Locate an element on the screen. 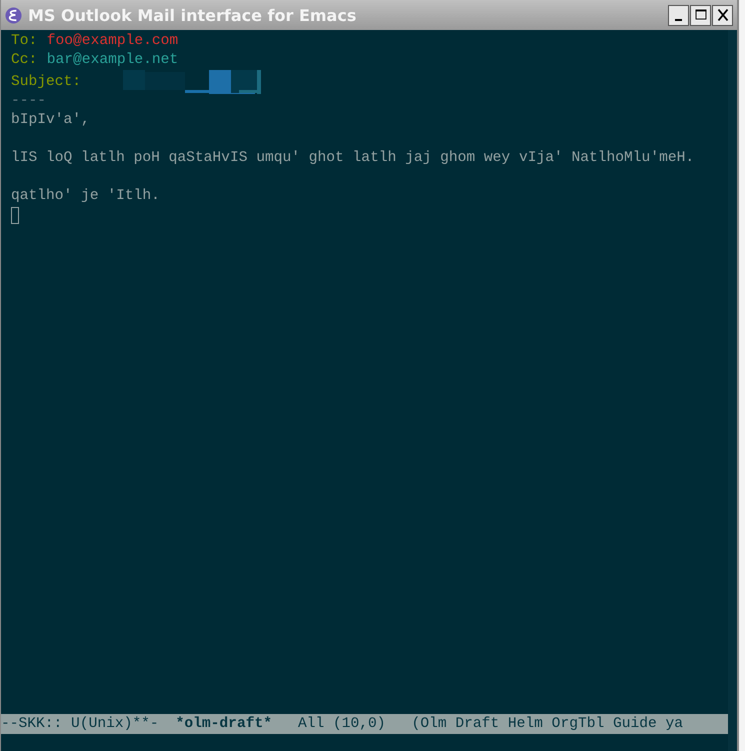 Image resolution: width=745 pixels, height=751 pixels. body-text: lIS loQ latlh poH qaStaHvIS umqu' ghot latlh jaj ghom wey vIja' NatlhoMlu'meH. is located at coordinates (353, 158).